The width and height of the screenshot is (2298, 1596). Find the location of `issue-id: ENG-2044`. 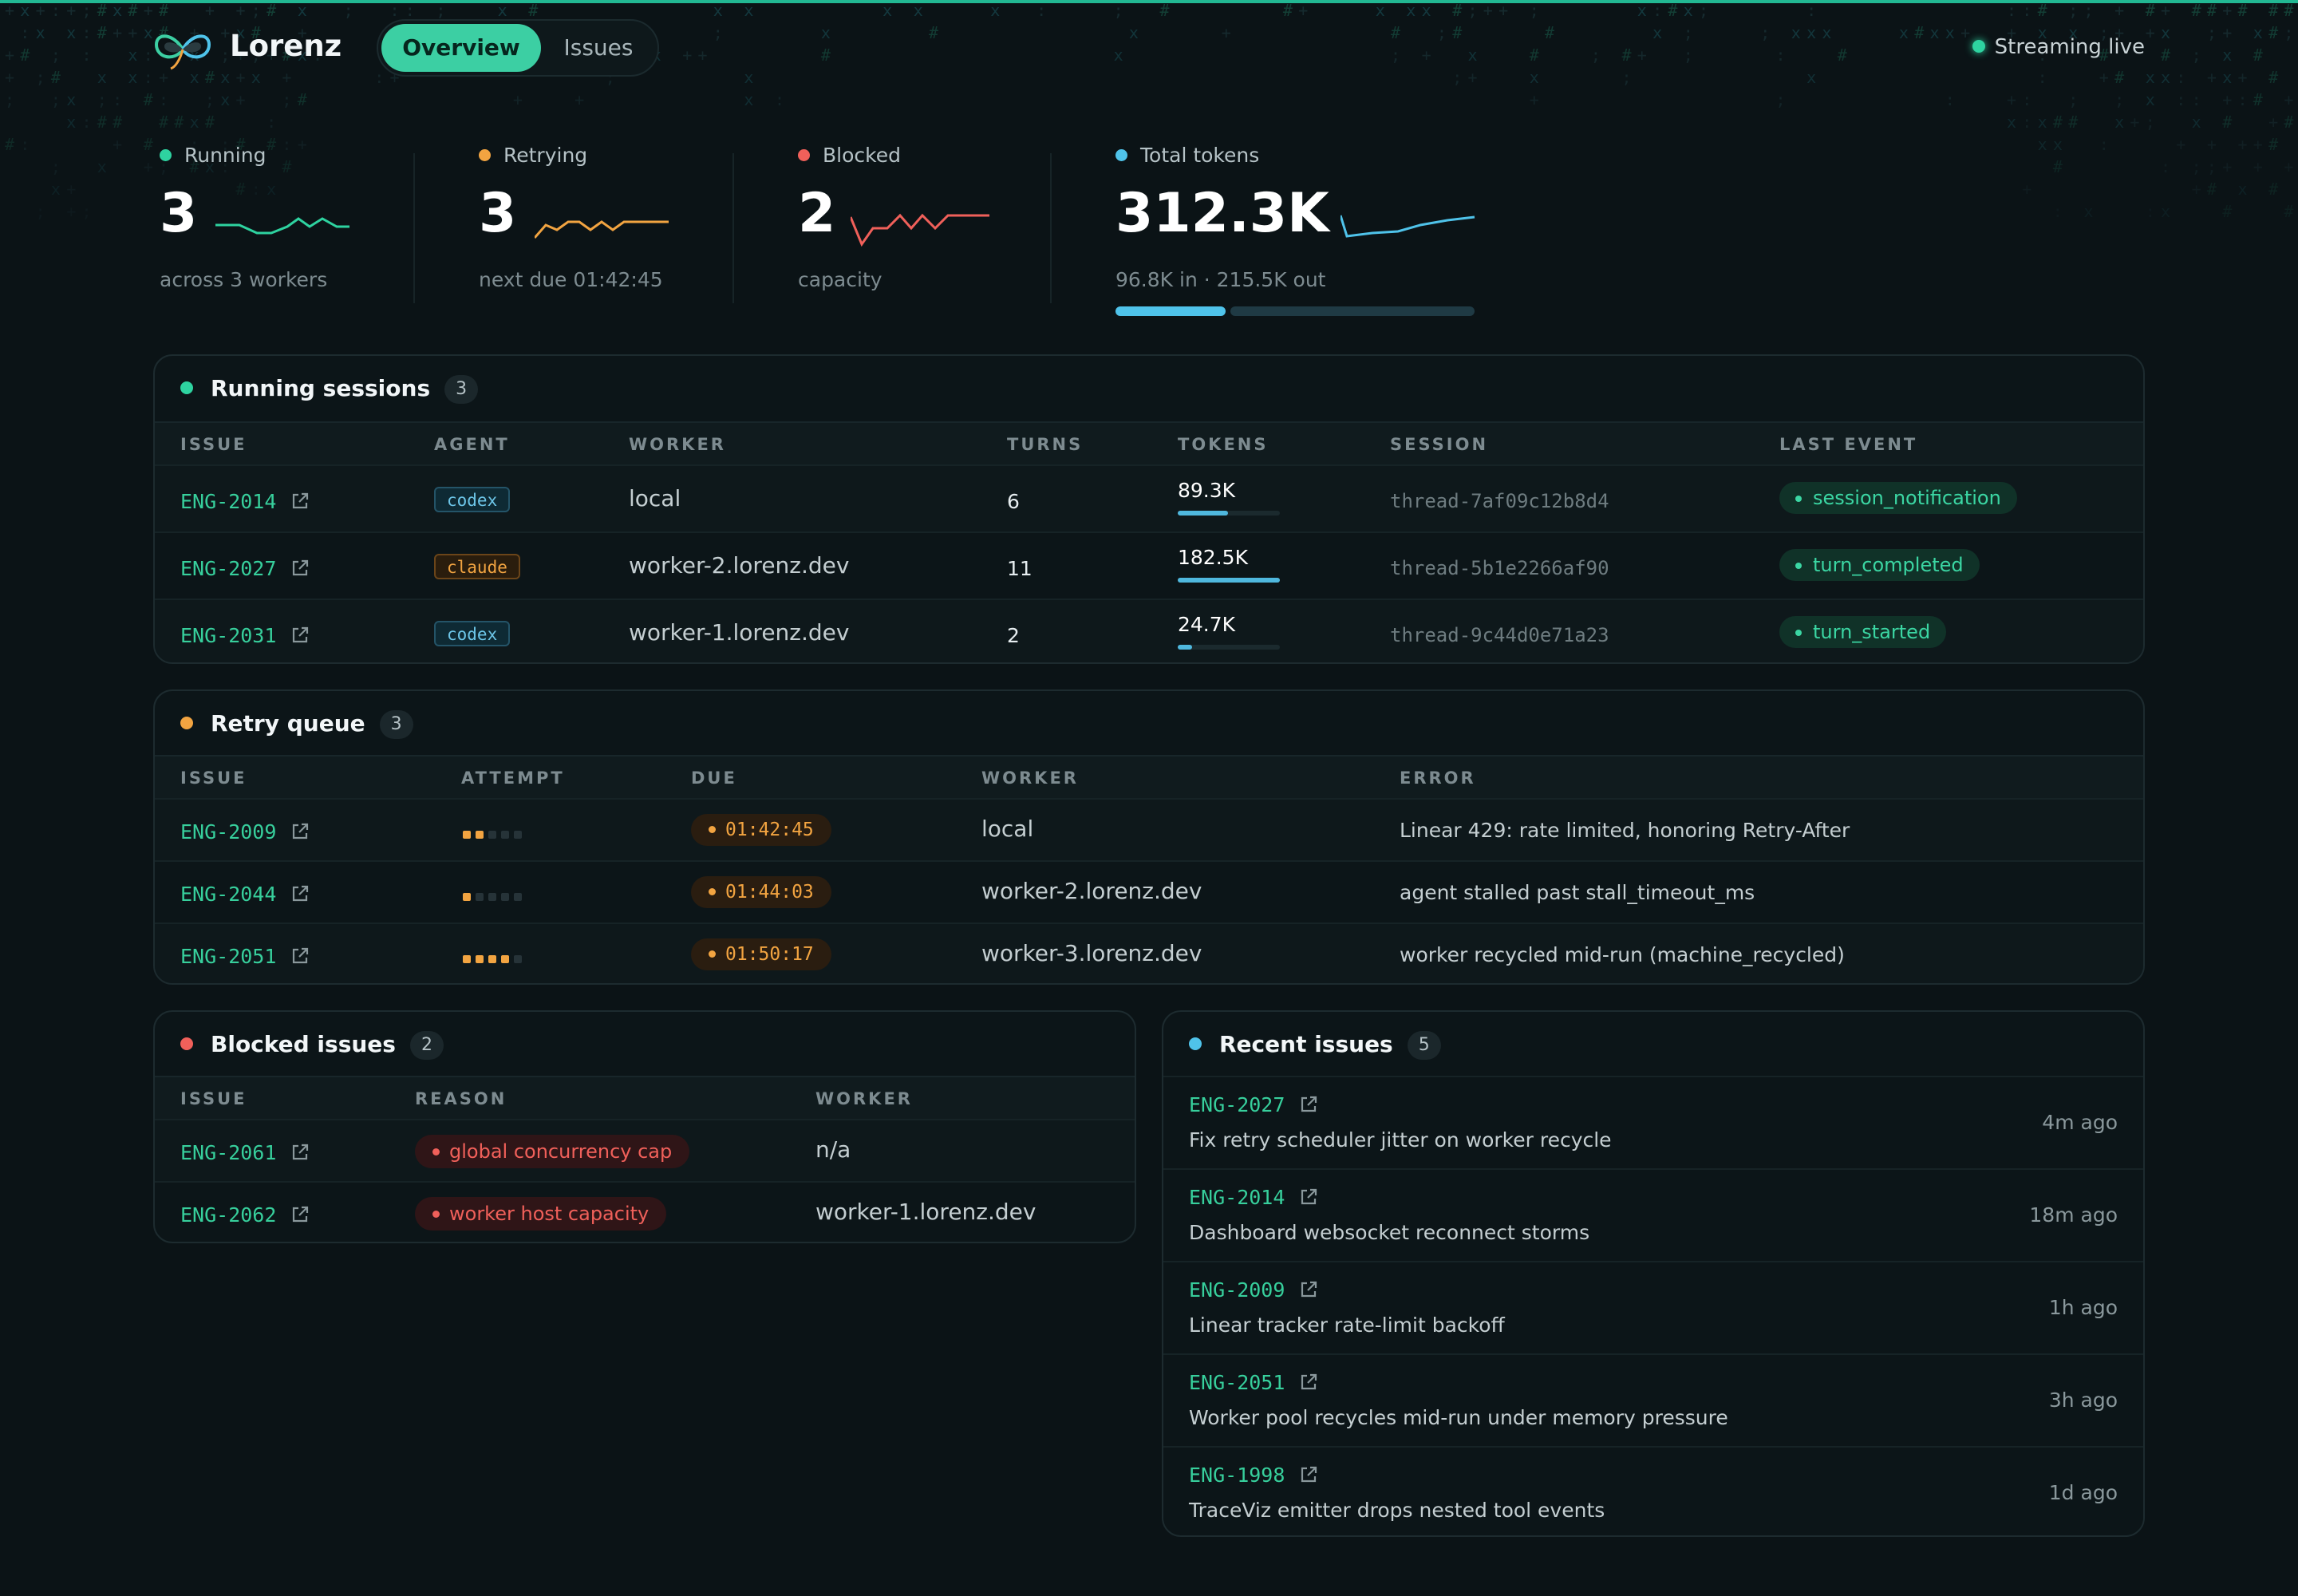

issue-id: ENG-2044 is located at coordinates (228, 894).